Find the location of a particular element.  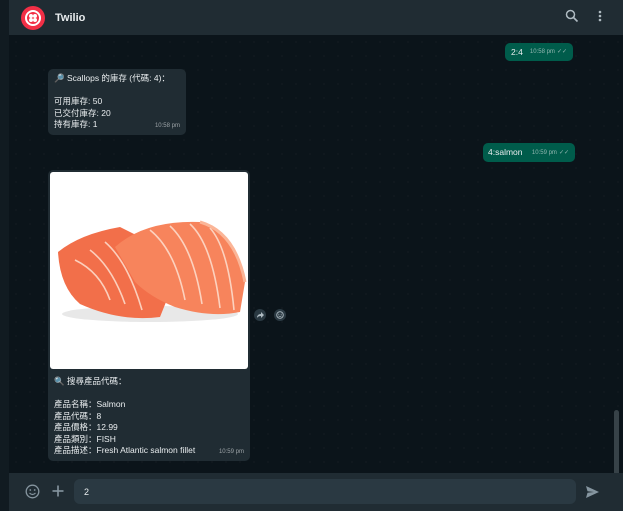

emoji-icon is located at coordinates (32, 494).